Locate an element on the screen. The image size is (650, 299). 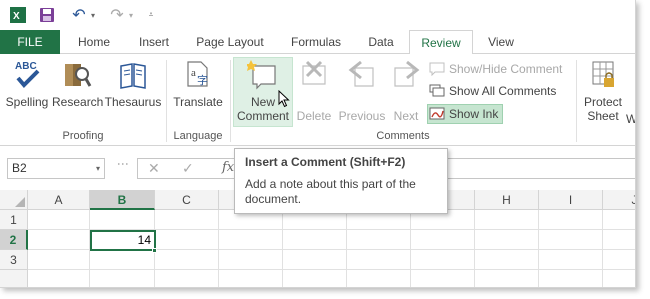
tooltip-title: Insert a Comment (Shift+F2) is located at coordinates (325, 162).